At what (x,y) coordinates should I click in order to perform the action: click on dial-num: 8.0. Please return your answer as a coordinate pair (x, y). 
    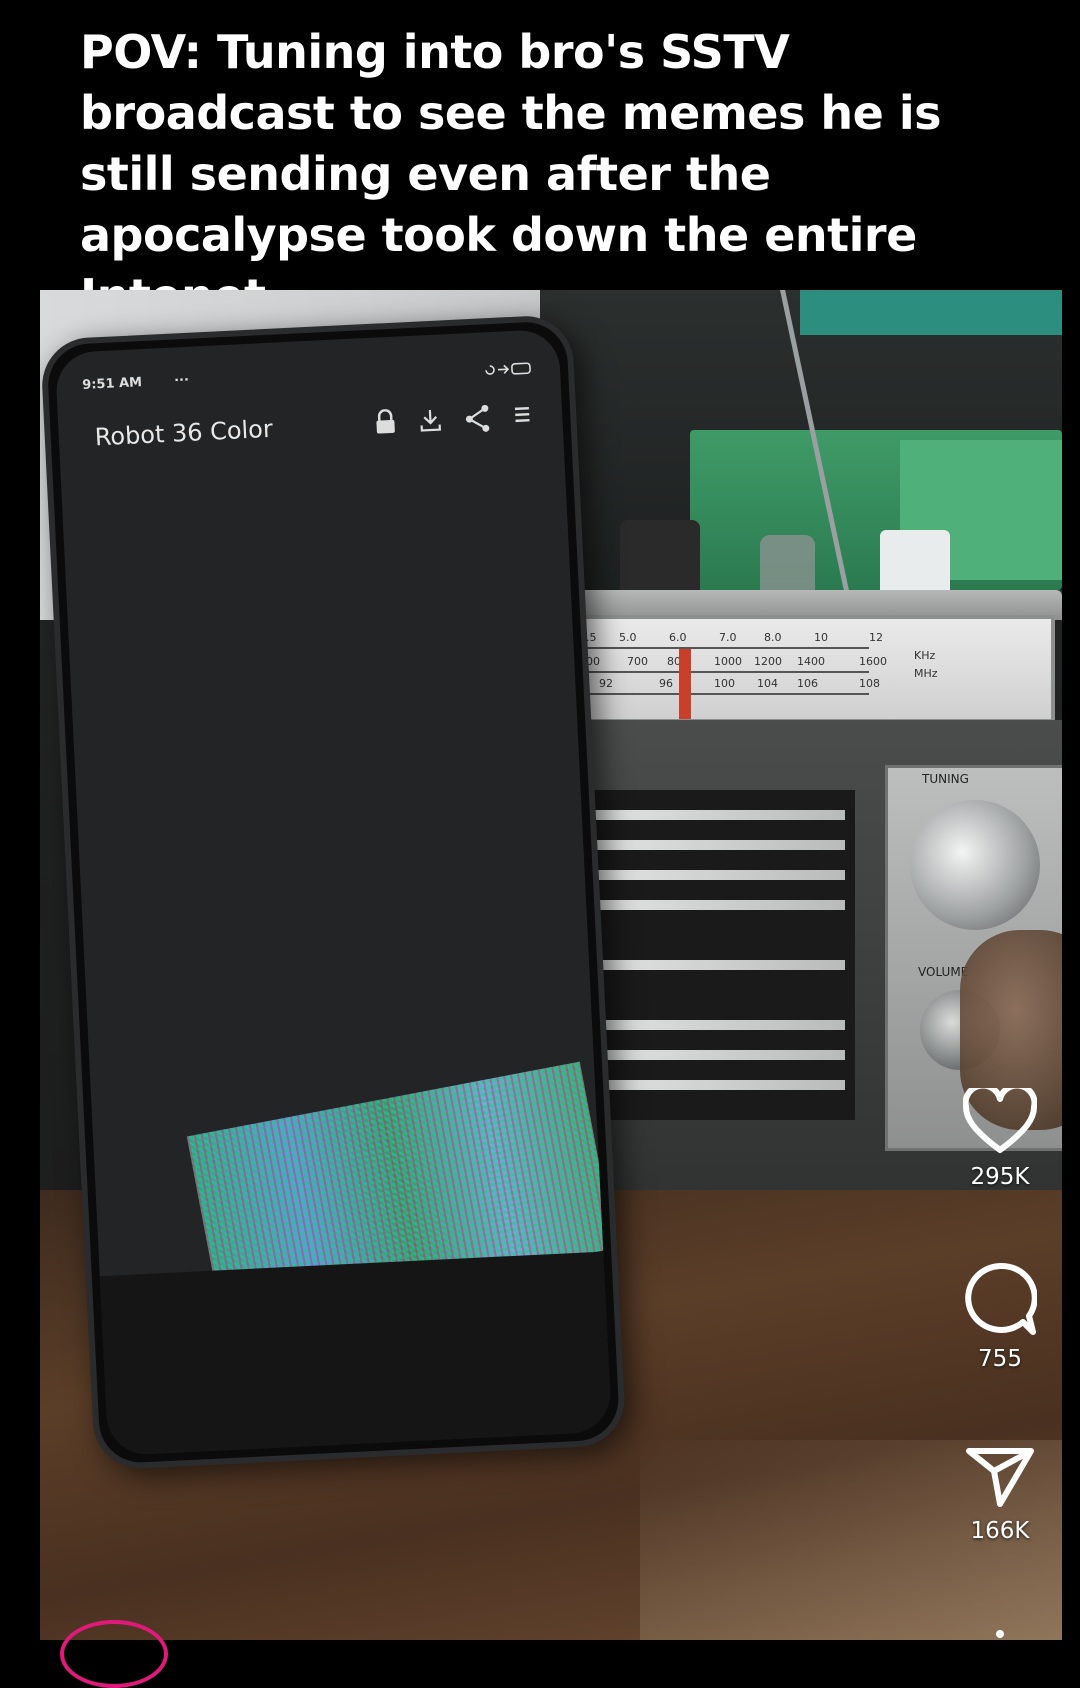
    Looking at the image, I should click on (773, 637).